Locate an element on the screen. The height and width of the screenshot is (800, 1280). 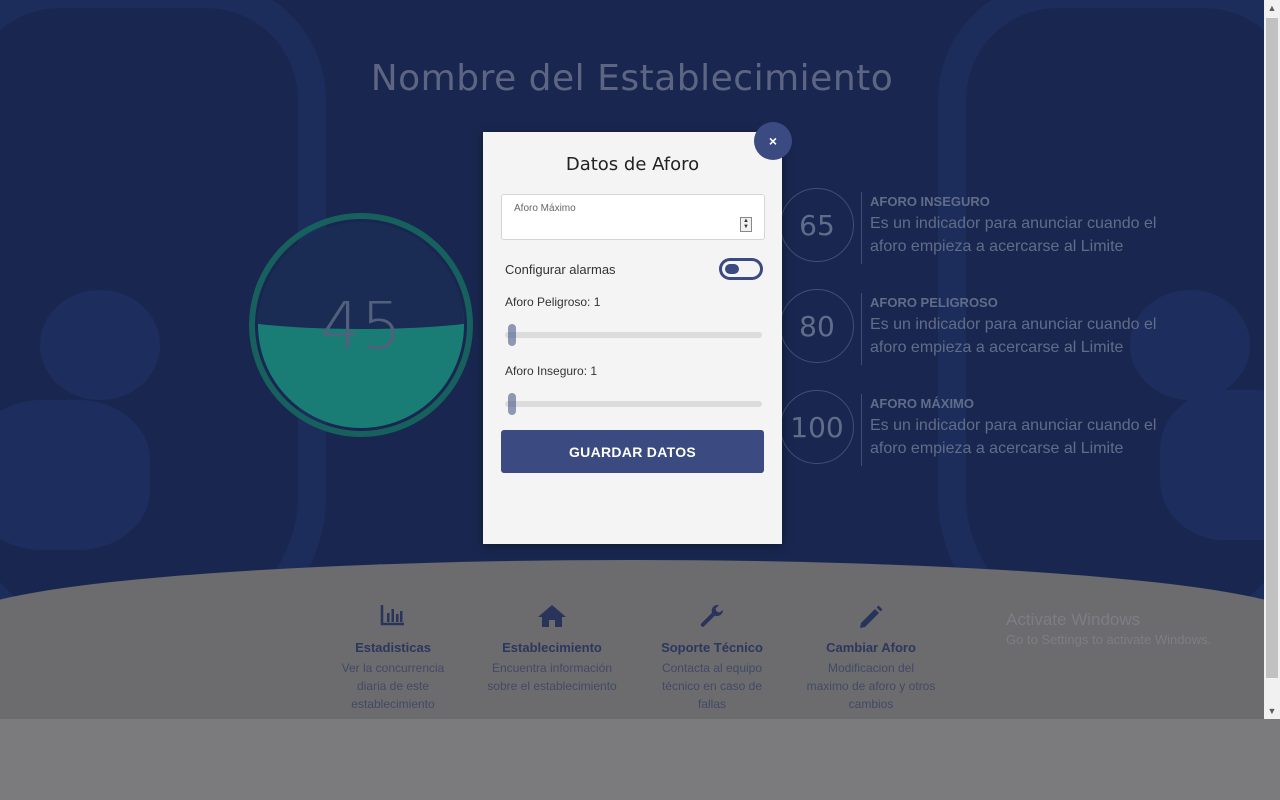
scrollbar: ▲ ▼ is located at coordinates (1272, 359).